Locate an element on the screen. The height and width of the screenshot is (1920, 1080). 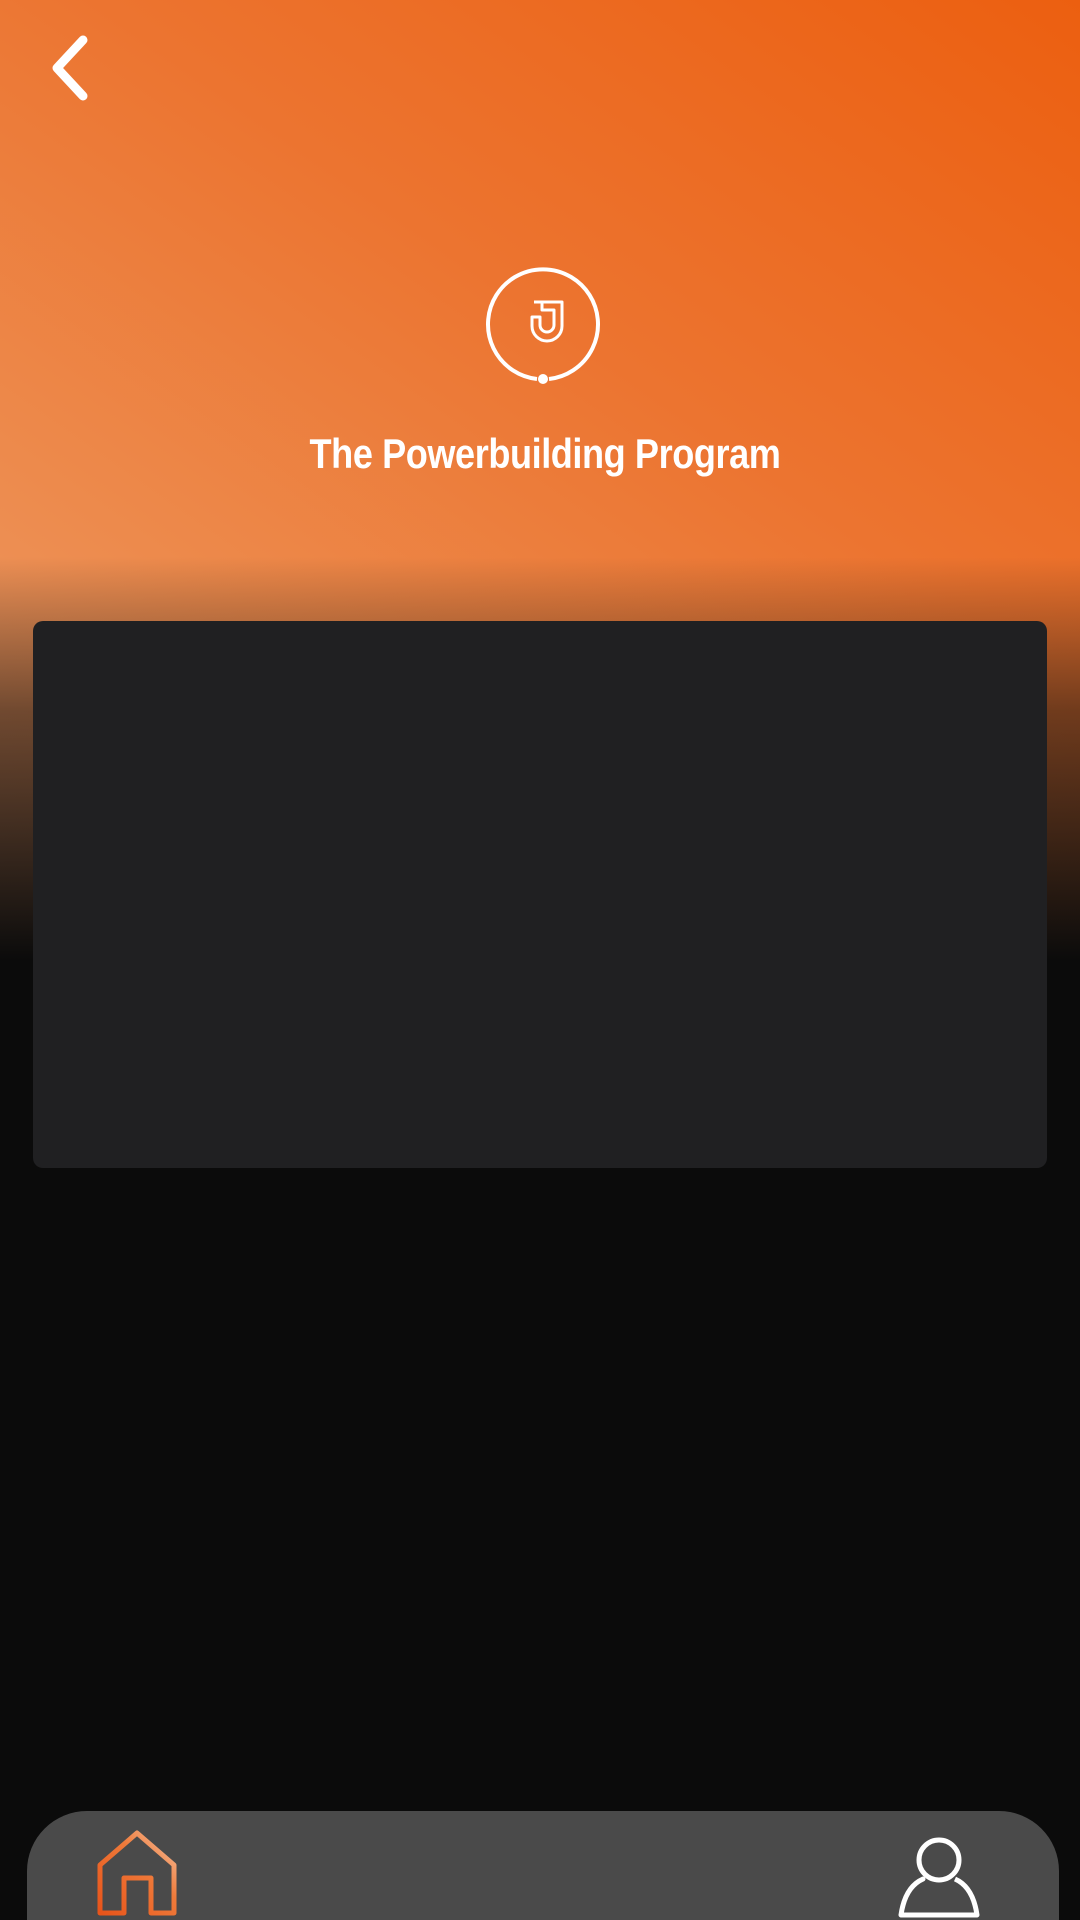
back-button is located at coordinates (70, 68).